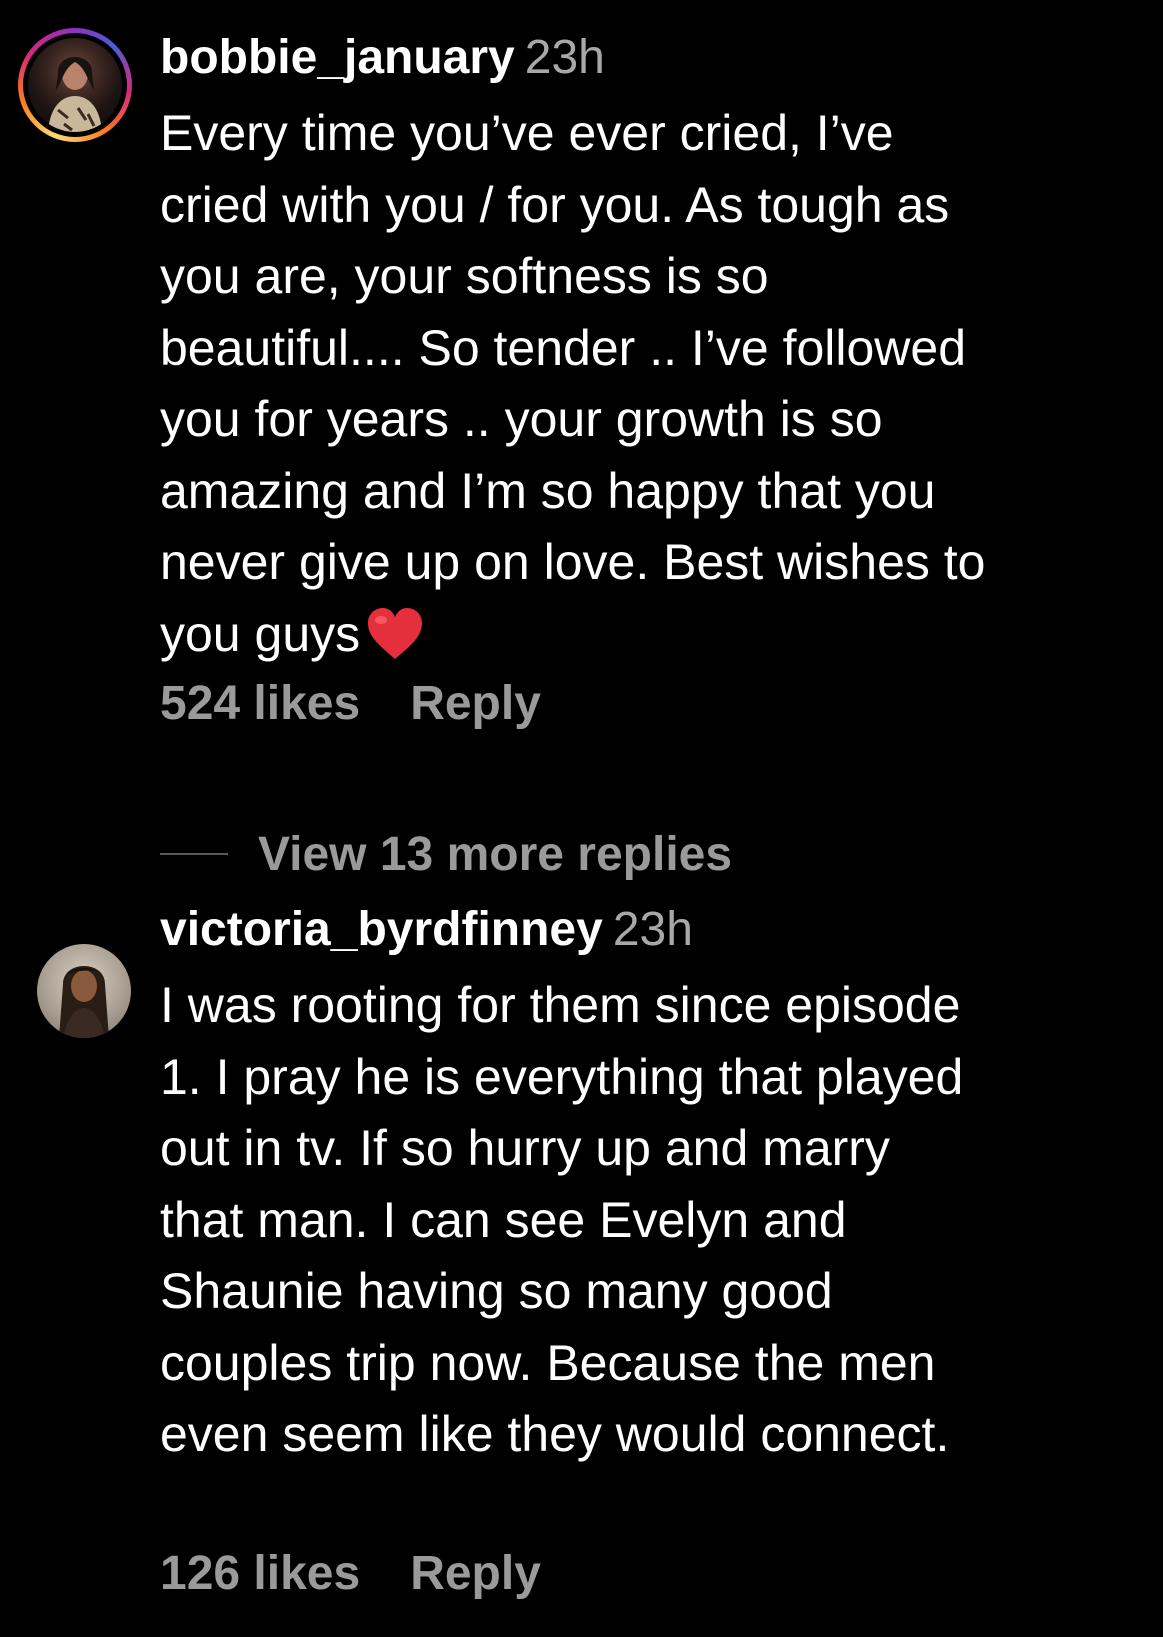 Image resolution: width=1163 pixels, height=1637 pixels. What do you see at coordinates (555, 204) in the screenshot?
I see `comment-line: cried with you / for you. As tough as` at bounding box center [555, 204].